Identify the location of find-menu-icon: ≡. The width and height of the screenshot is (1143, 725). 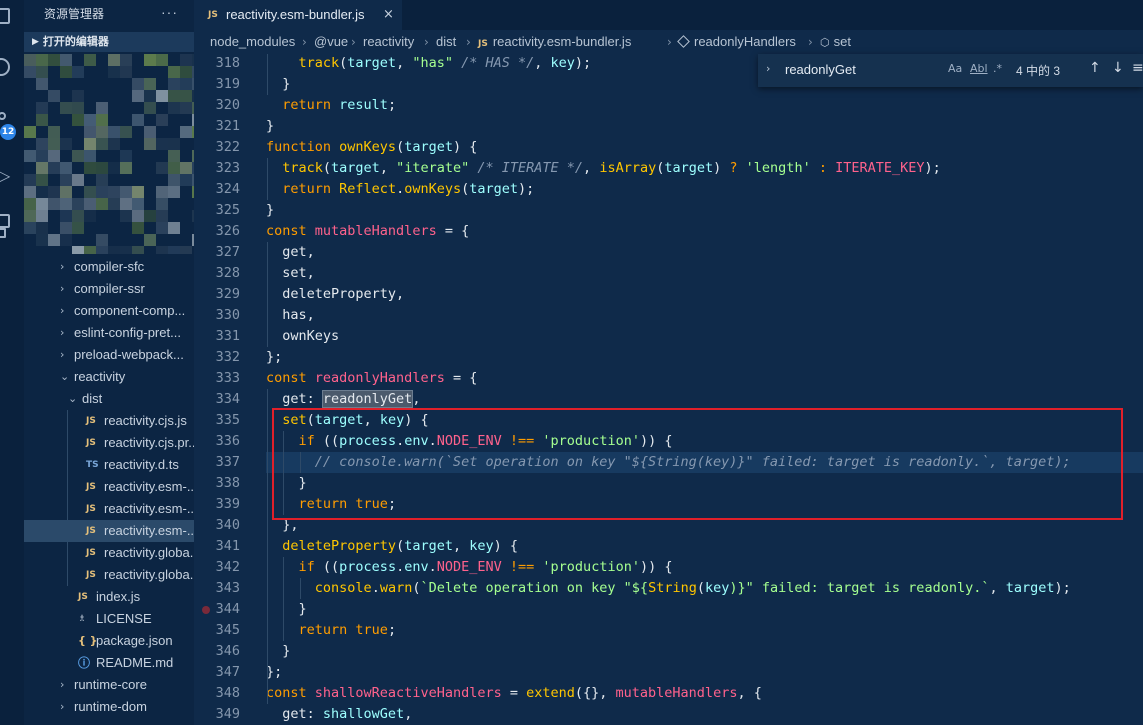
(1137, 68).